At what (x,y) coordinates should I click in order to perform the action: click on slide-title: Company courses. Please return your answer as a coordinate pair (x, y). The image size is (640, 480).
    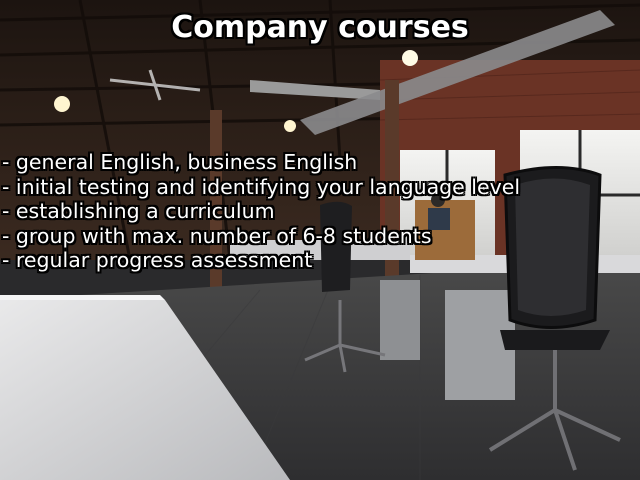
    Looking at the image, I should click on (320, 27).